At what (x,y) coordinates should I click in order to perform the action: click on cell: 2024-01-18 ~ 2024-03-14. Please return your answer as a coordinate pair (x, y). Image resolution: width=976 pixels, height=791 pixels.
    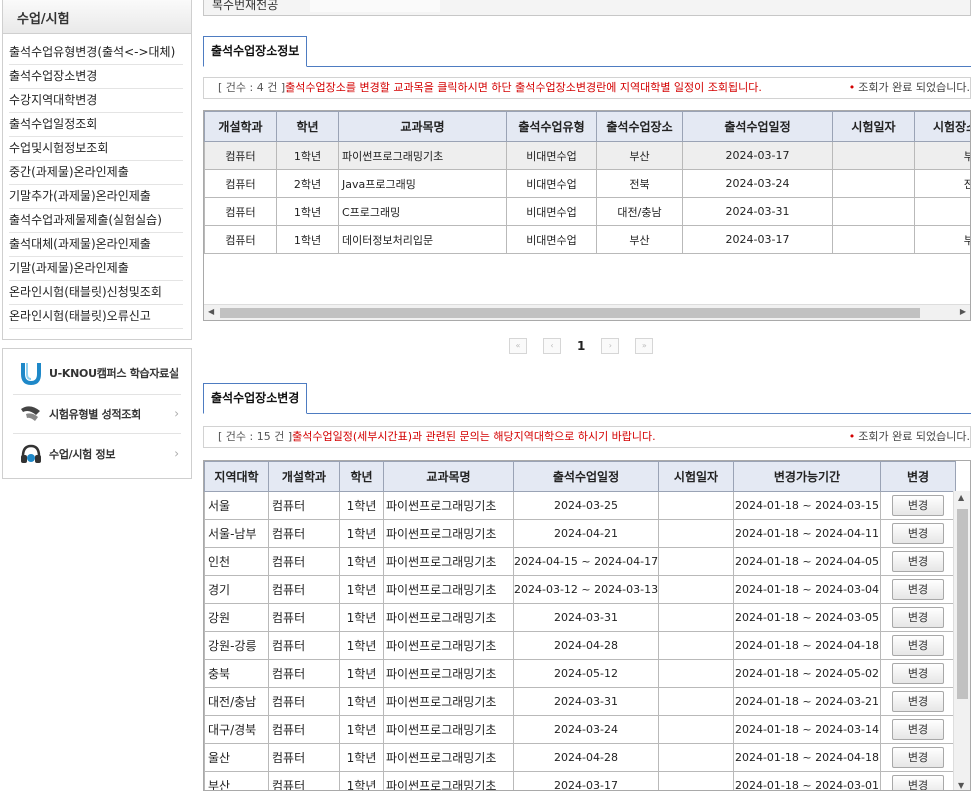
    Looking at the image, I should click on (807, 729).